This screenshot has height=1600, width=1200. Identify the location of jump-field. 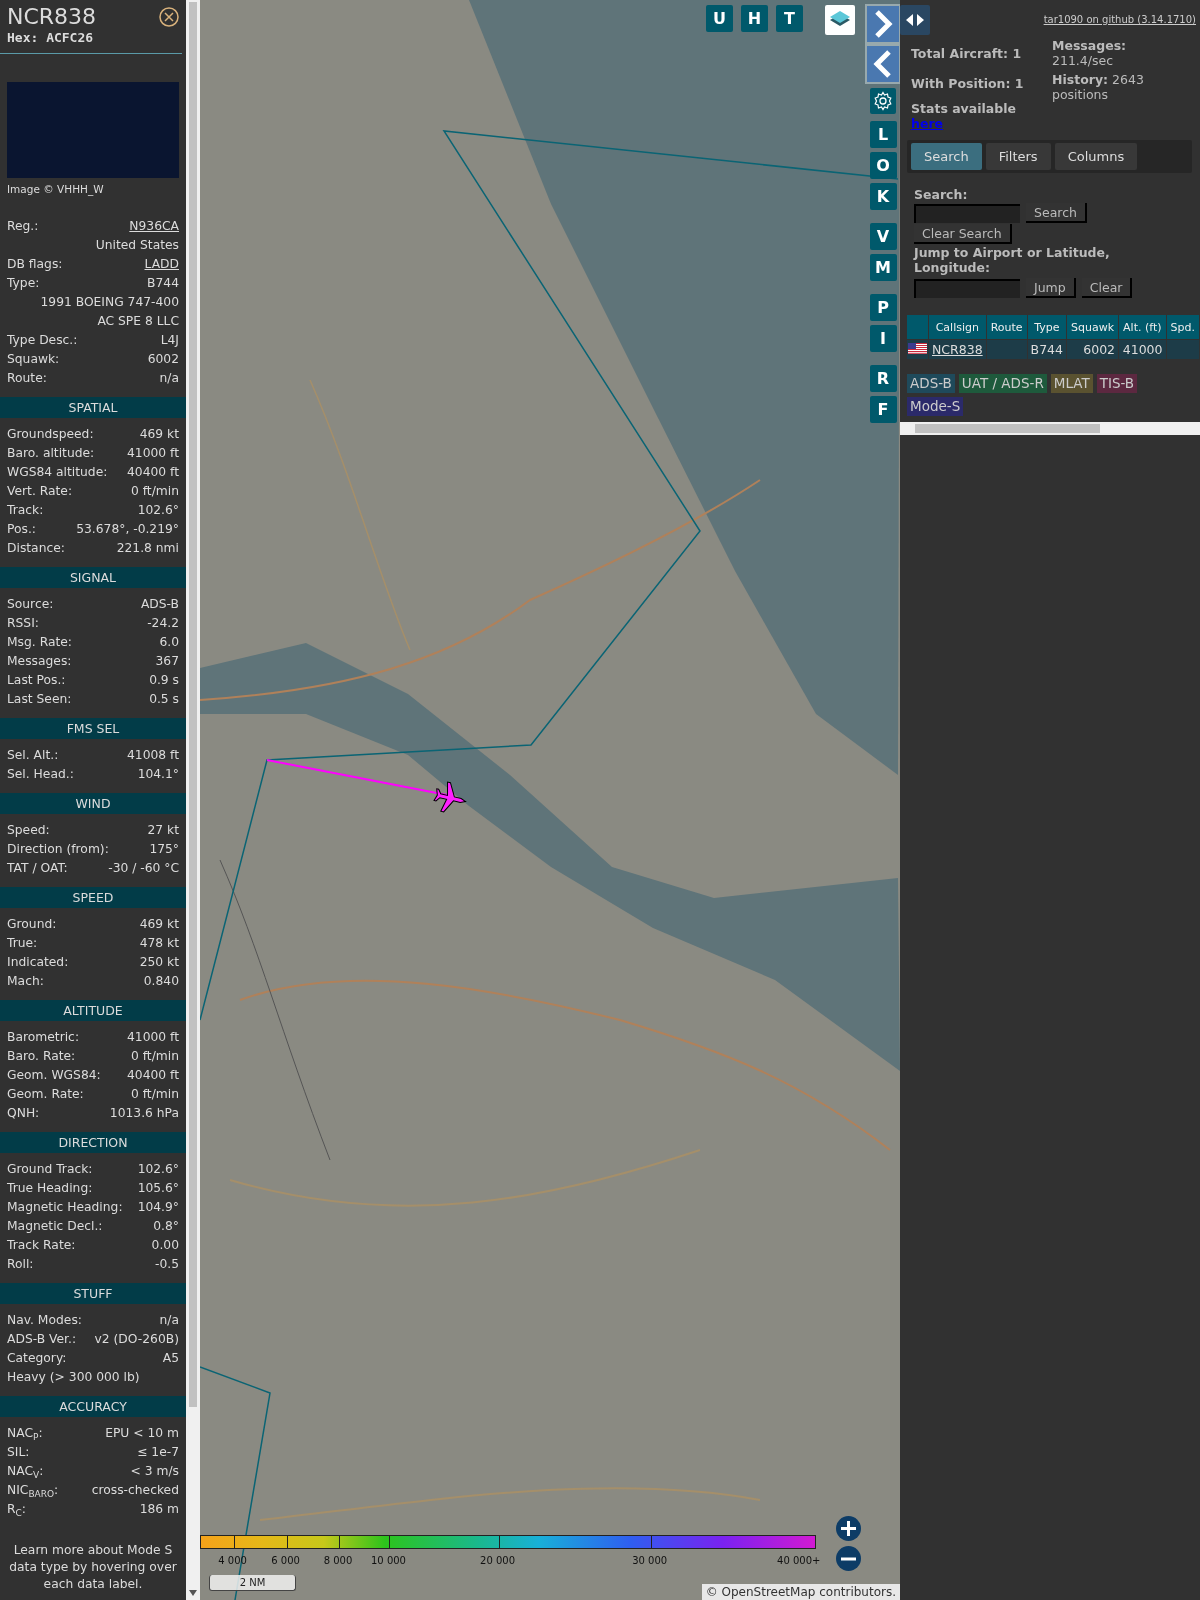
(967, 288).